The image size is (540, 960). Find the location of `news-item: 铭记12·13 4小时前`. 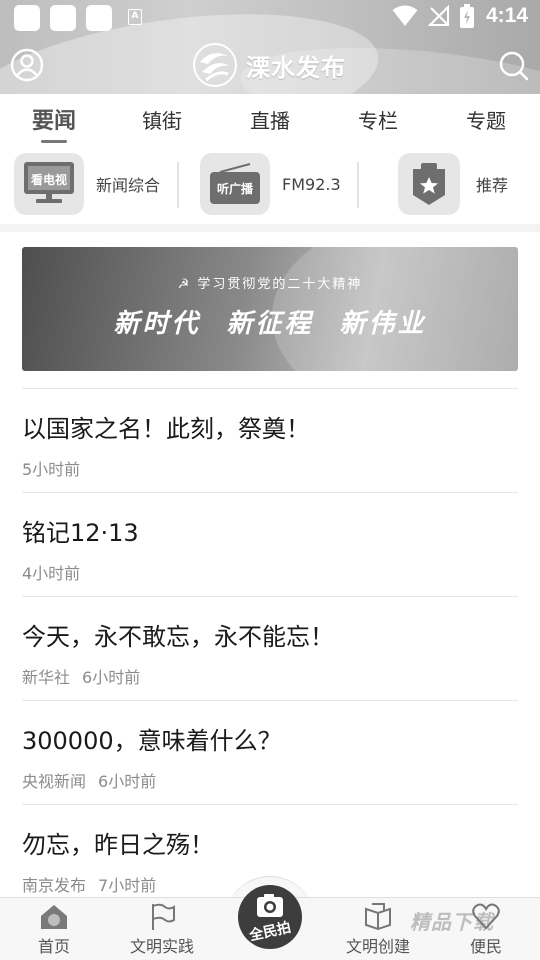

news-item: 铭记12·13 4小时前 is located at coordinates (270, 544).